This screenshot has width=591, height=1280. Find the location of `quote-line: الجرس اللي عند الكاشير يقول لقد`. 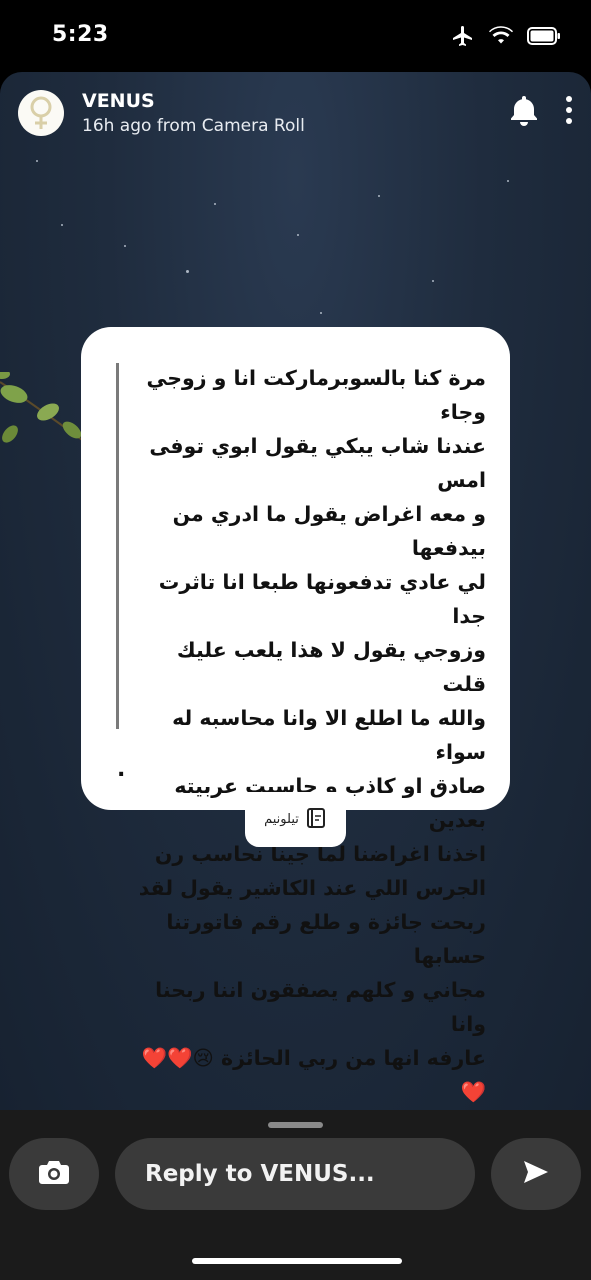

quote-line: الجرس اللي عند الكاشير يقول لقد is located at coordinates (312, 888).